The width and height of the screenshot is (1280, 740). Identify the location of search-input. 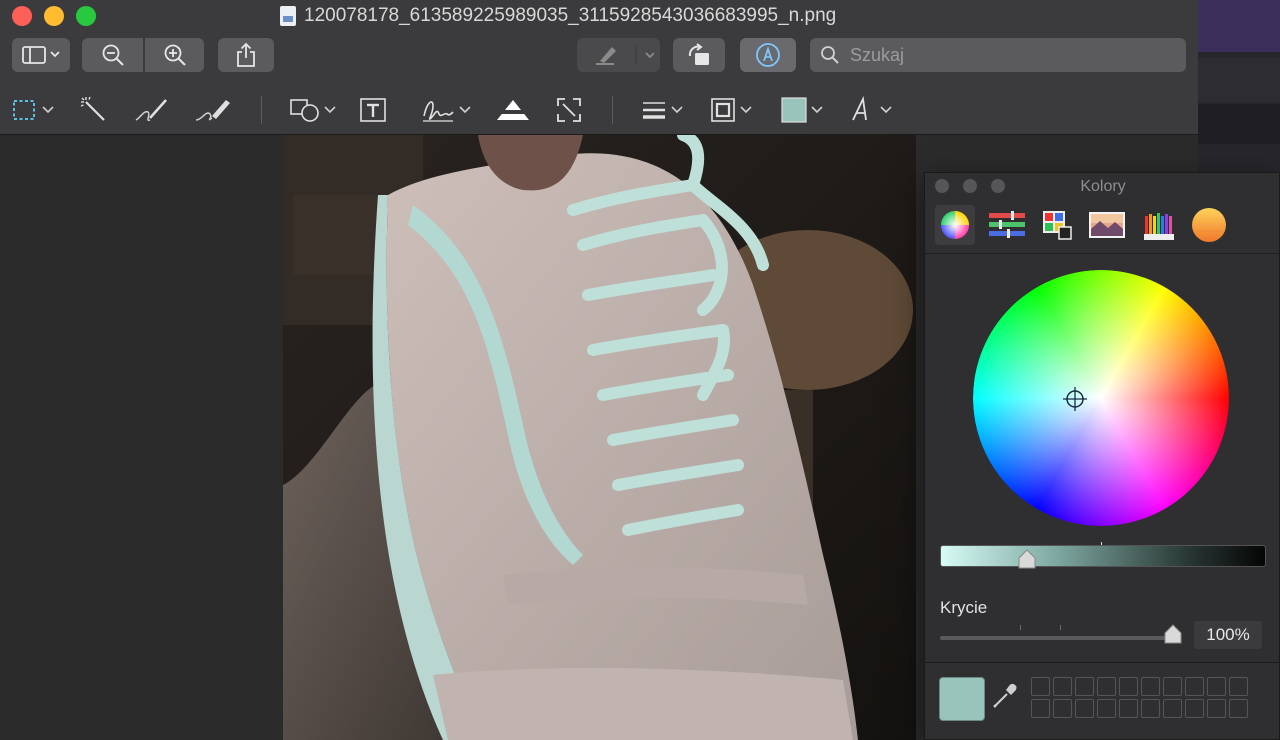
(1010, 55).